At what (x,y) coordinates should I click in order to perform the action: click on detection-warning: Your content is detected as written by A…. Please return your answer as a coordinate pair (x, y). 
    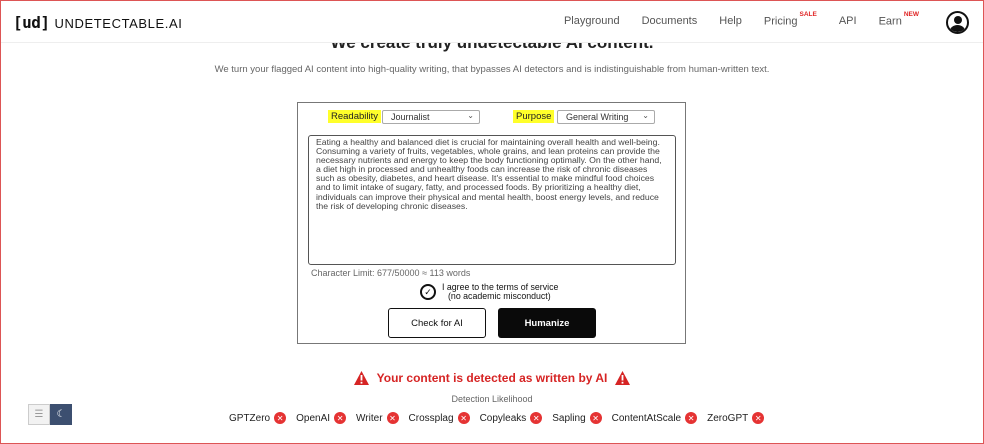
    Looking at the image, I should click on (492, 378).